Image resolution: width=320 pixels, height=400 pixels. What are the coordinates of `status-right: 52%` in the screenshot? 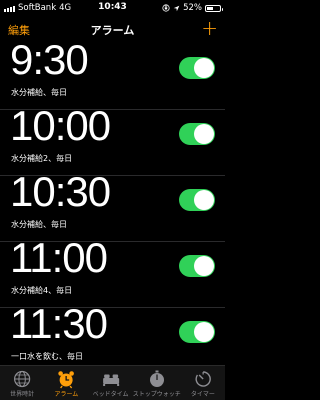 It's located at (192, 8).